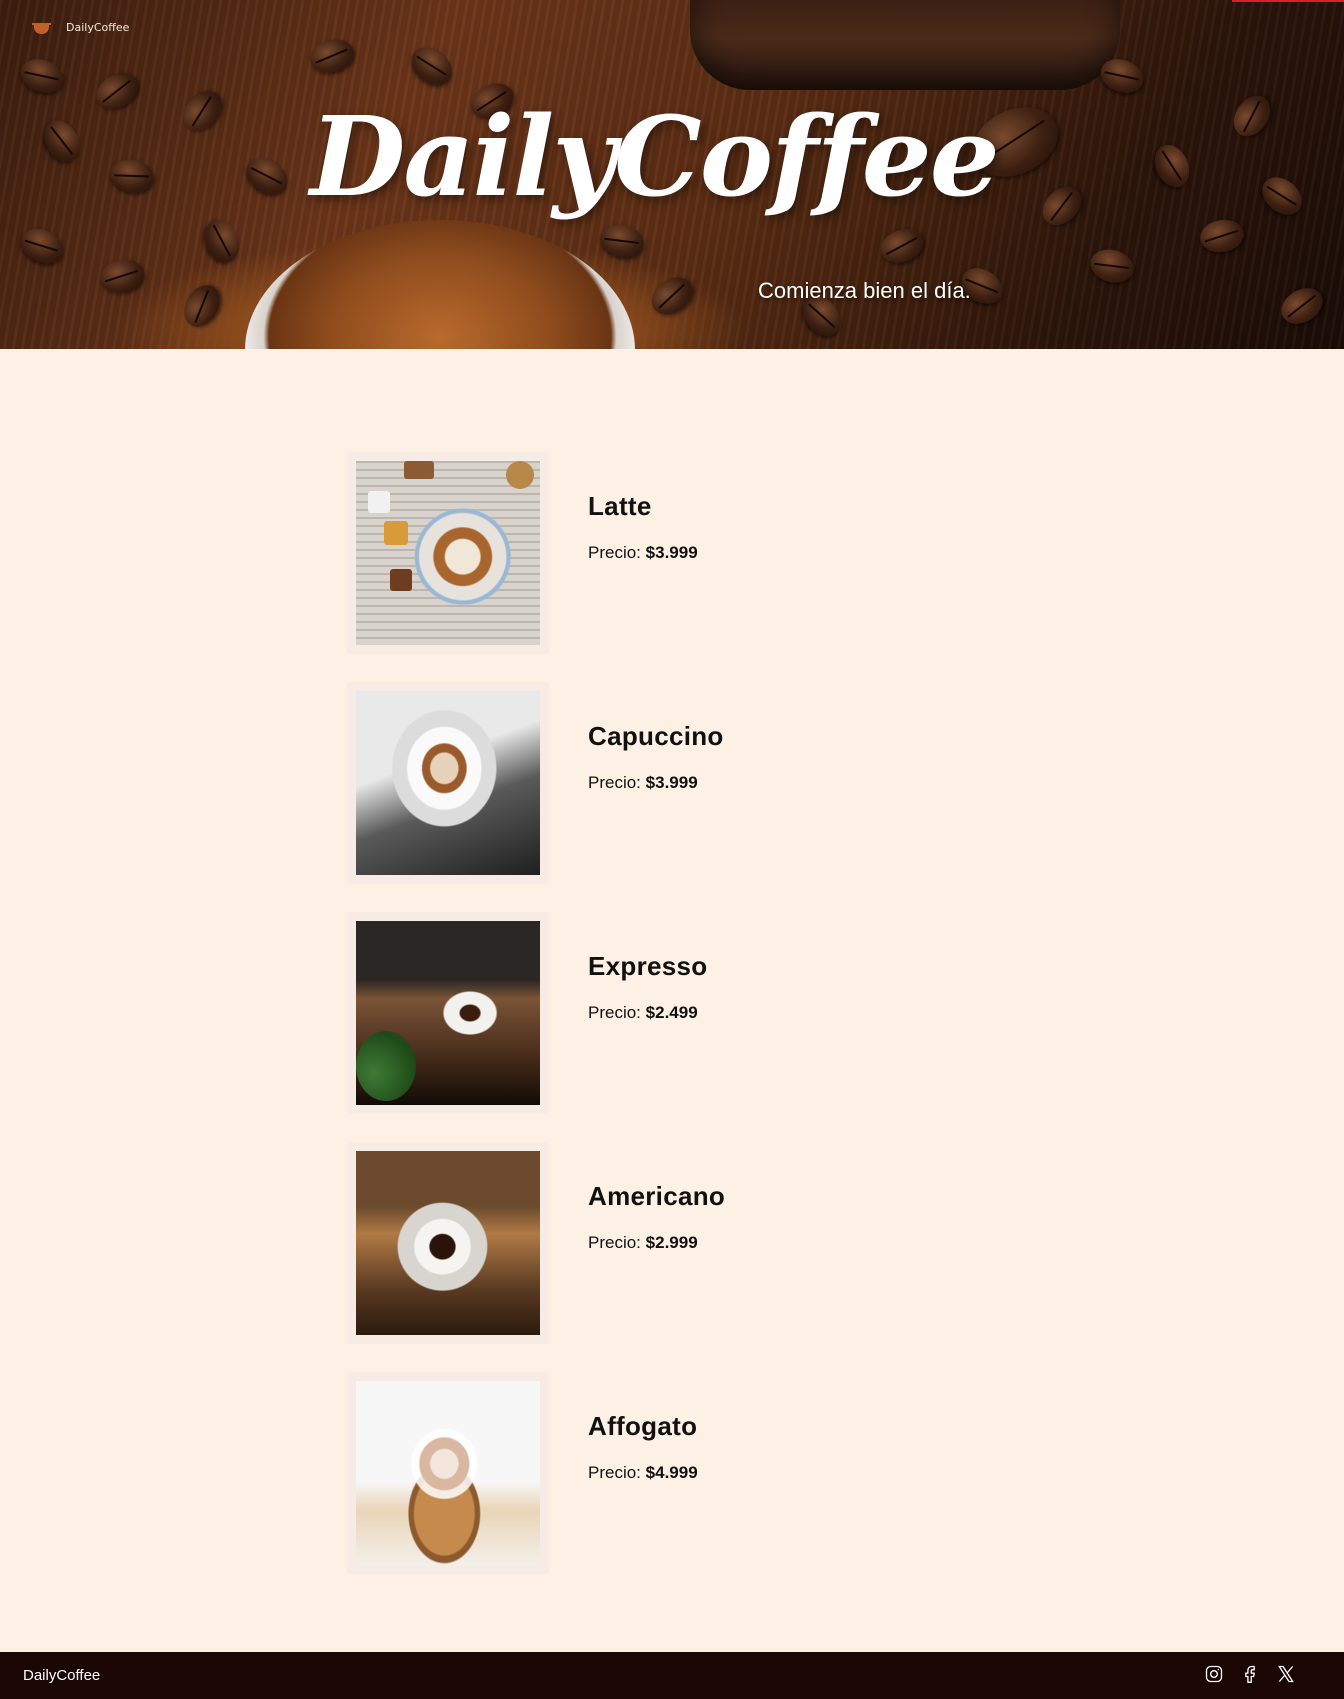  Describe the element at coordinates (864, 290) in the screenshot. I see `hero-subtitle: Comienza bien el día.` at that location.